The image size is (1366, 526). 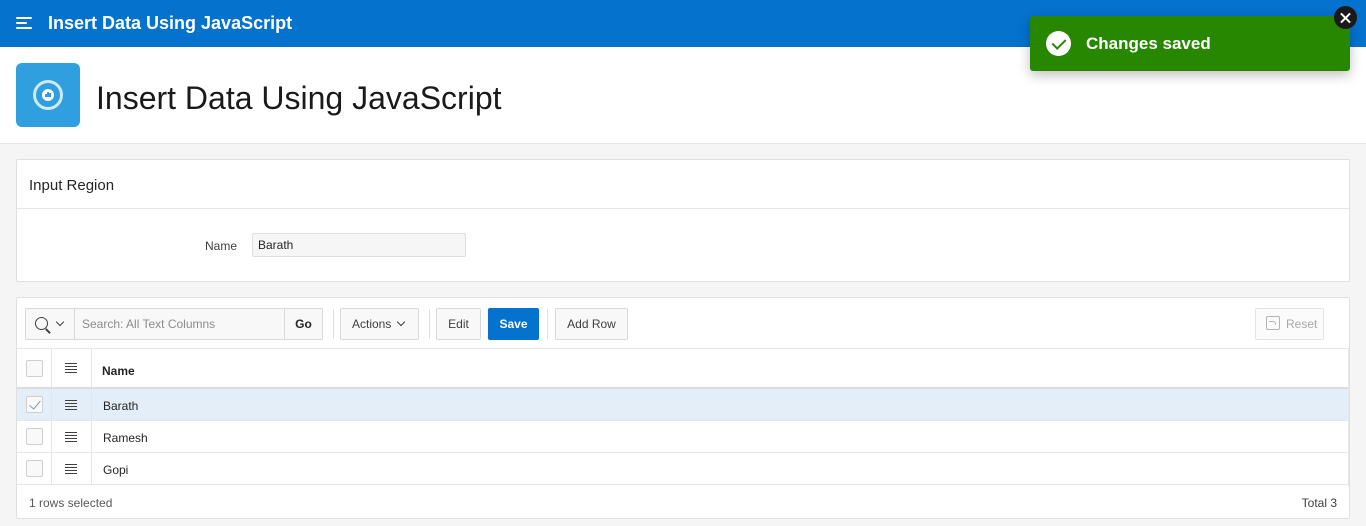 I want to click on search-column-button, so click(x=50, y=324).